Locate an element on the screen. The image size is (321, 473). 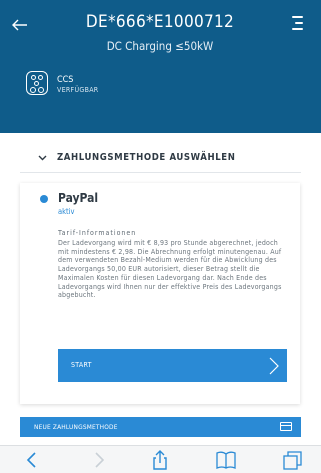
ccs-plug-icon is located at coordinates (37, 83).